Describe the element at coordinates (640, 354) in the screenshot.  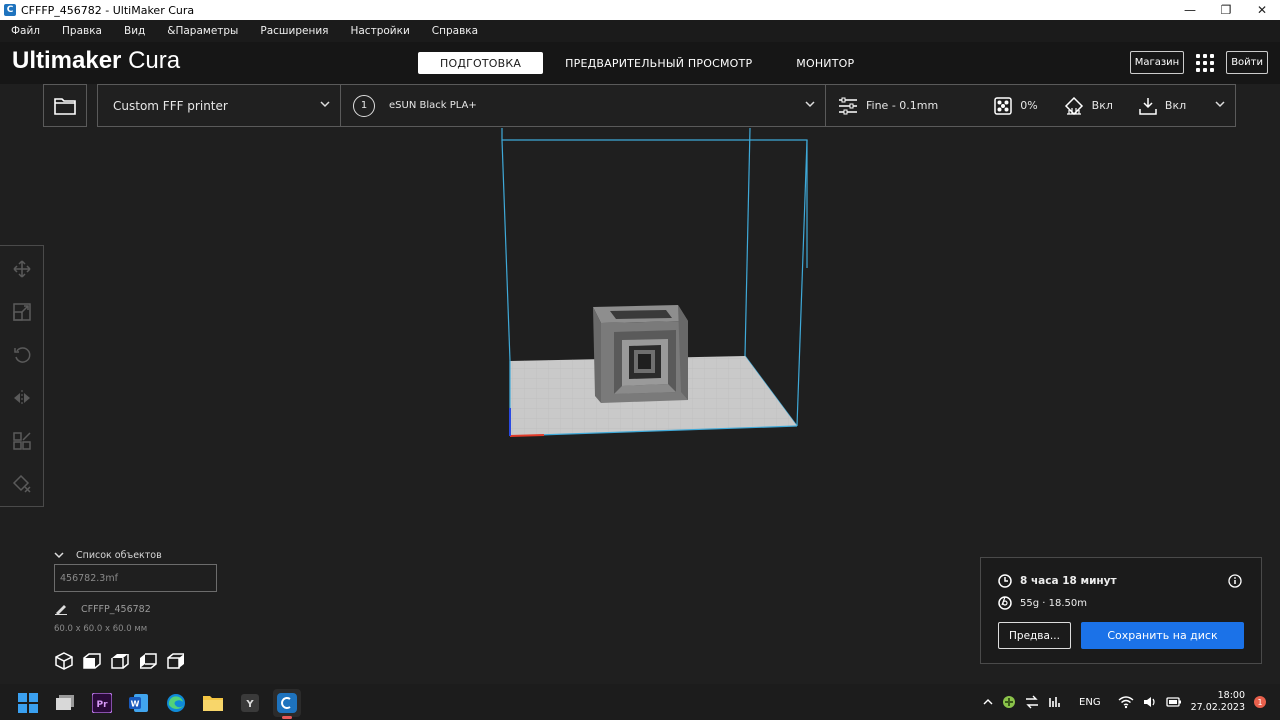
I see `model-hollow-cube` at that location.